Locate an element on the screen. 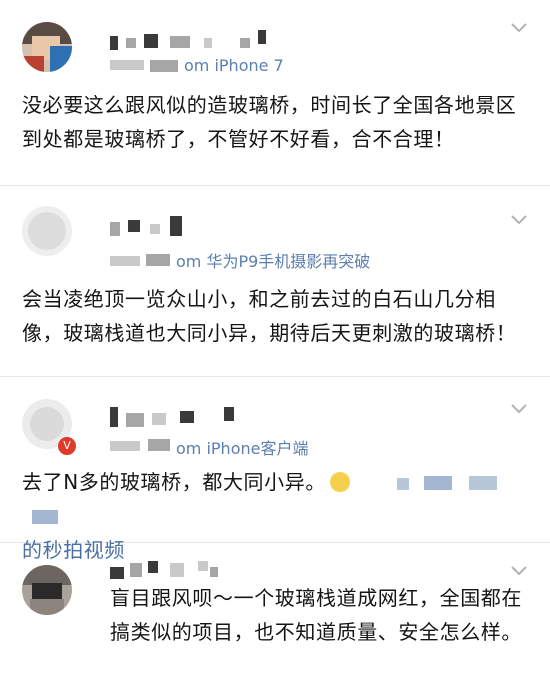 The height and width of the screenshot is (682, 550). verified-badge-icon: V is located at coordinates (67, 446).